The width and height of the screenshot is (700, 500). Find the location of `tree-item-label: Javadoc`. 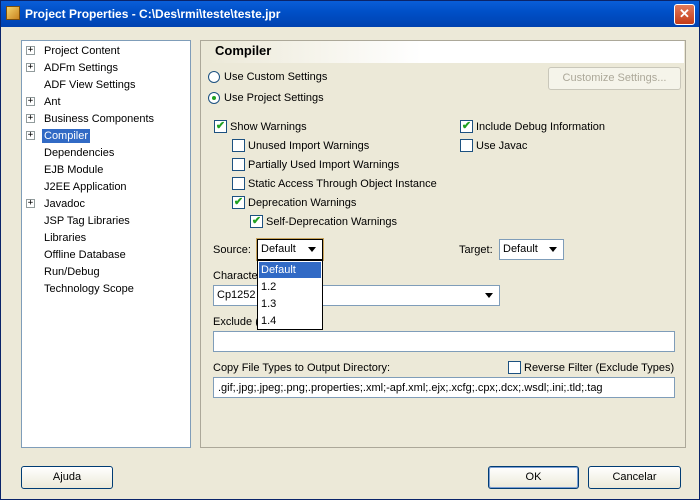

tree-item-label: Javadoc is located at coordinates (64, 204).